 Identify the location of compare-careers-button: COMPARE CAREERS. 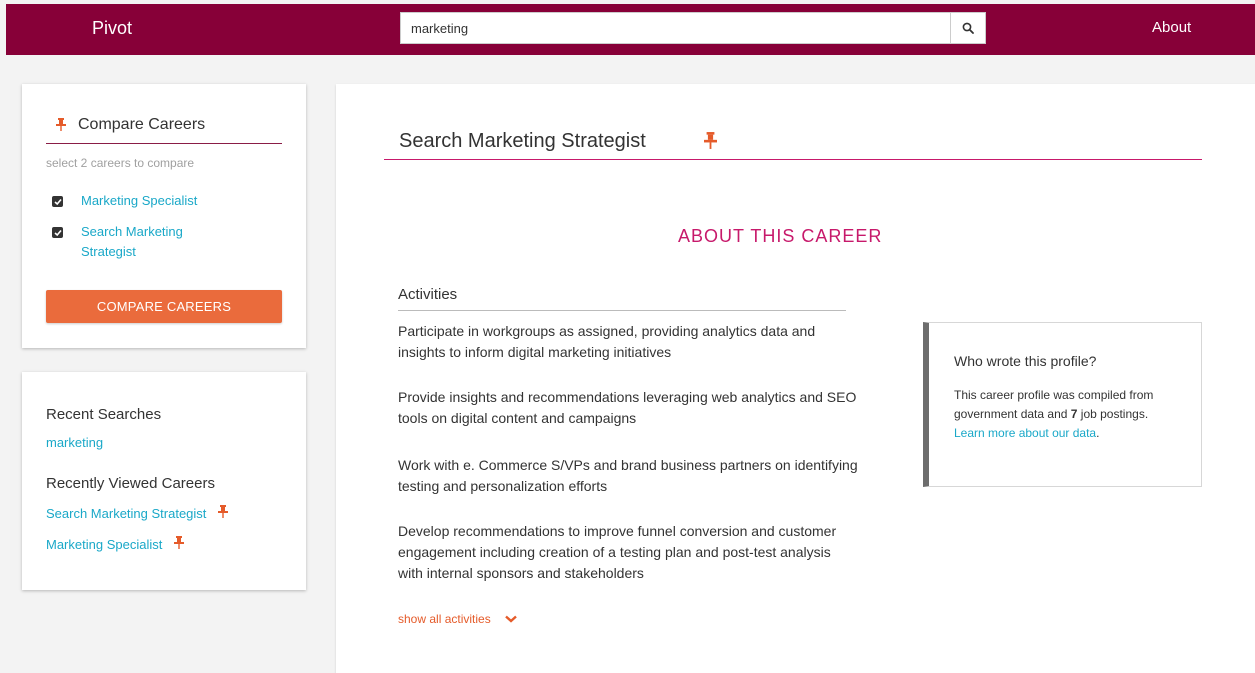
(164, 306).